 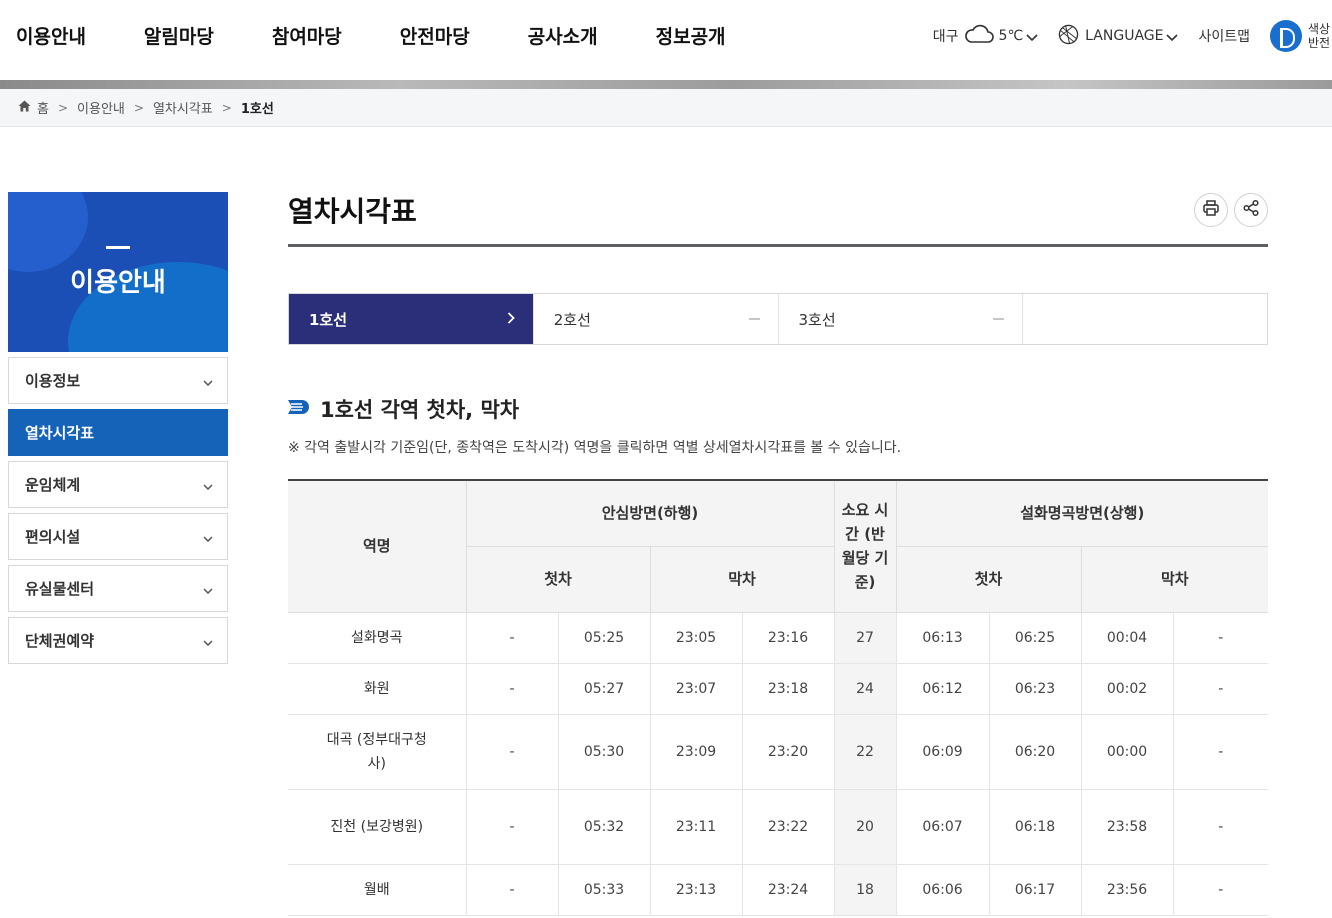 What do you see at coordinates (788, 751) in the screenshot?
I see `time-cell: 23:20` at bounding box center [788, 751].